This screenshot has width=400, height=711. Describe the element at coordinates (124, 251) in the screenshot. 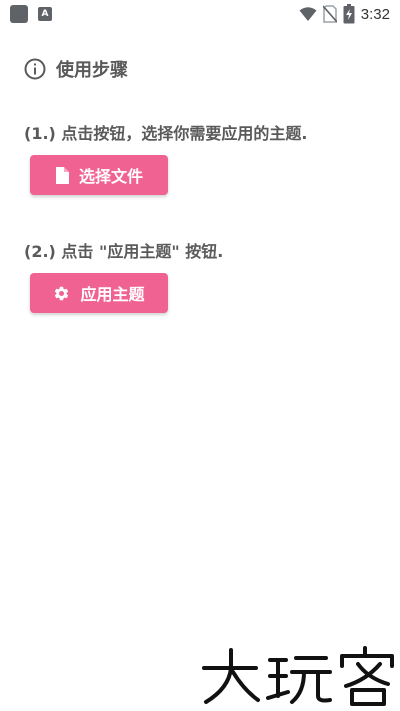

I see `step-2-text: (2.) 点击 "应用主题" 按钮.` at that location.